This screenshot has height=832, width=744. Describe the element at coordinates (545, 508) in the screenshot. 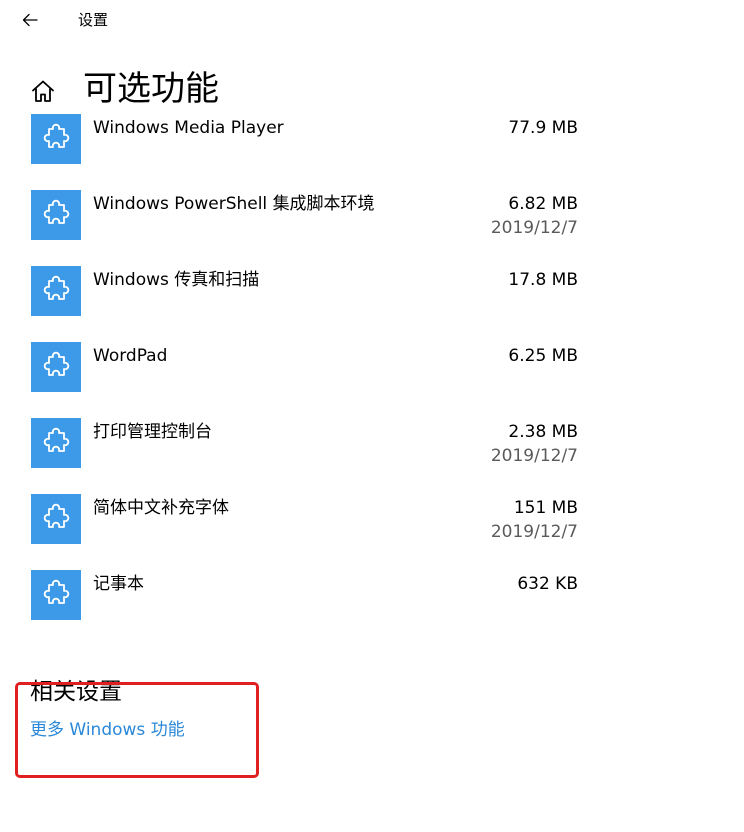

I see `feature-size: 151 MB` at that location.